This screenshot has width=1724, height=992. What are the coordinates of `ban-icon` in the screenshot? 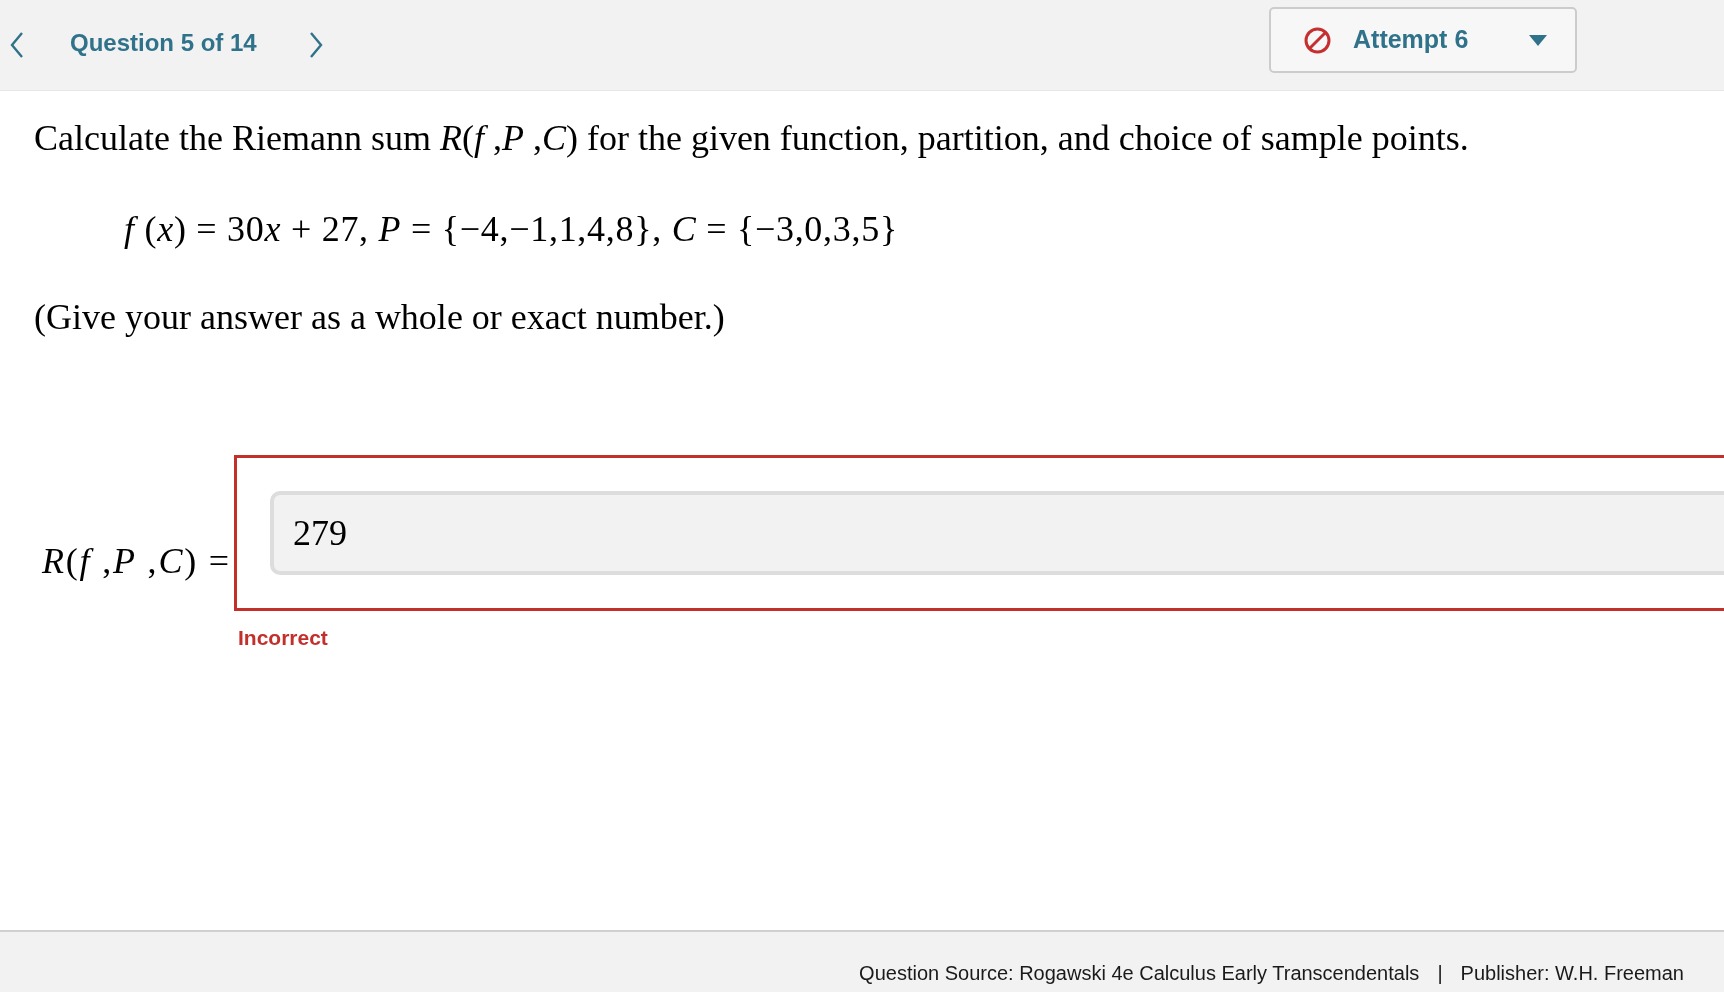 It's located at (1317, 40).